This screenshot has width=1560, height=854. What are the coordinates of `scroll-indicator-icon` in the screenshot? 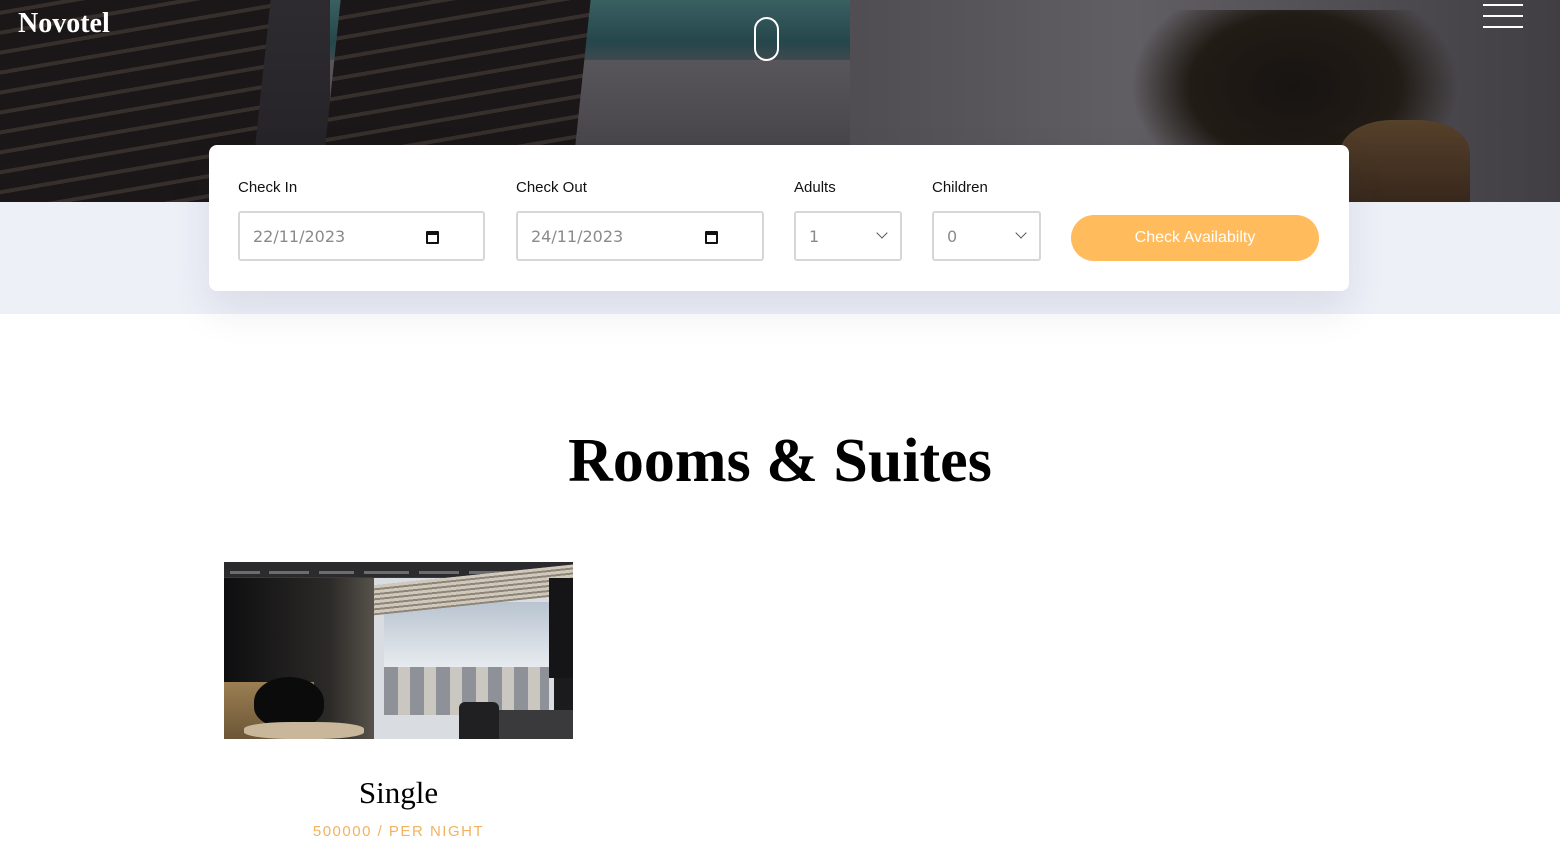 It's located at (766, 39).